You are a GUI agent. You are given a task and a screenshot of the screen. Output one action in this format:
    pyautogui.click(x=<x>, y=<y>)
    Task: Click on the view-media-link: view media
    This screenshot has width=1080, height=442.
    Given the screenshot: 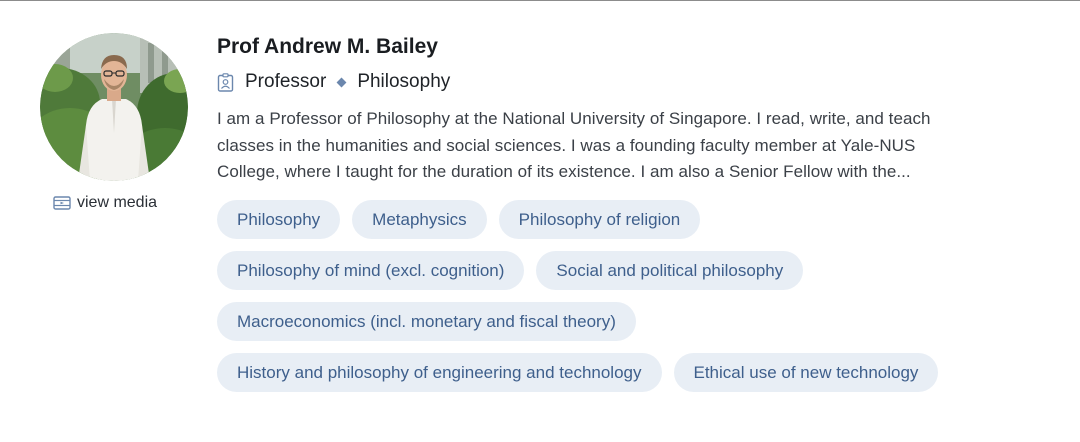 What is the action you would take?
    pyautogui.click(x=105, y=203)
    